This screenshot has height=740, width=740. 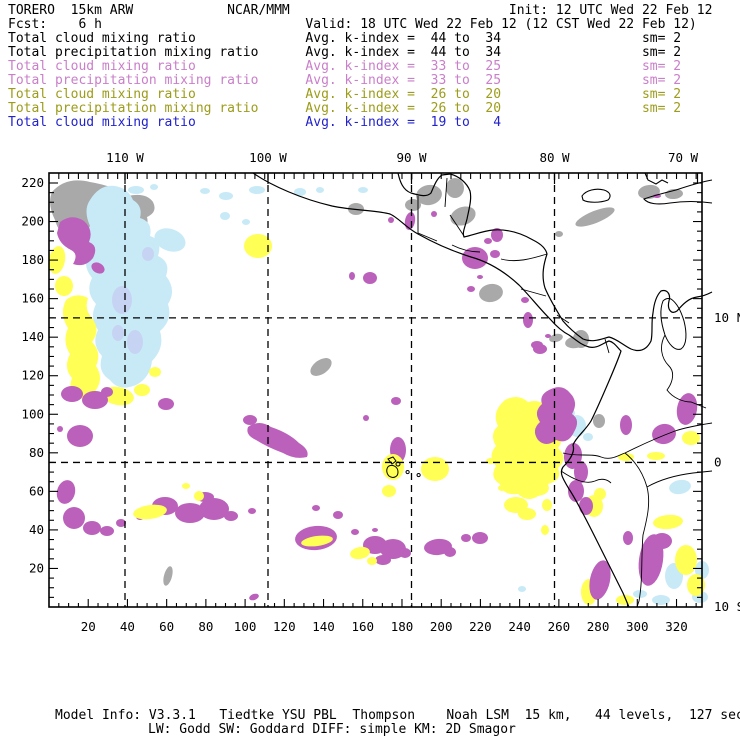 What do you see at coordinates (727, 317) in the screenshot?
I see `latitude-label: 10 N` at bounding box center [727, 317].